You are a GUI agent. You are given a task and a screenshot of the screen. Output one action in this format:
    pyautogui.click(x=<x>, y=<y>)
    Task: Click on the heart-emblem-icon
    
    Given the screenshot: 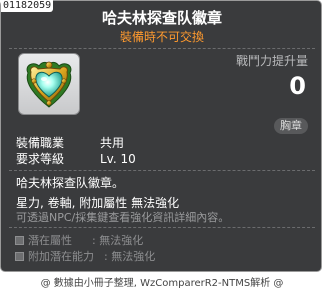 What is the action you would take?
    pyautogui.click(x=49, y=84)
    